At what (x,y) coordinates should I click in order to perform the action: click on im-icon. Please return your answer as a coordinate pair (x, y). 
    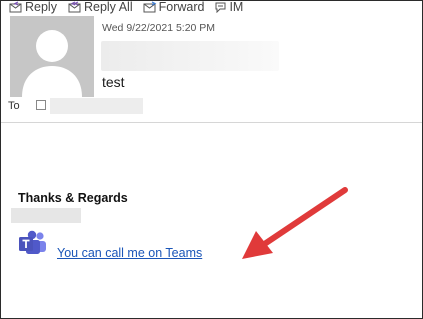
    Looking at the image, I should click on (220, 7).